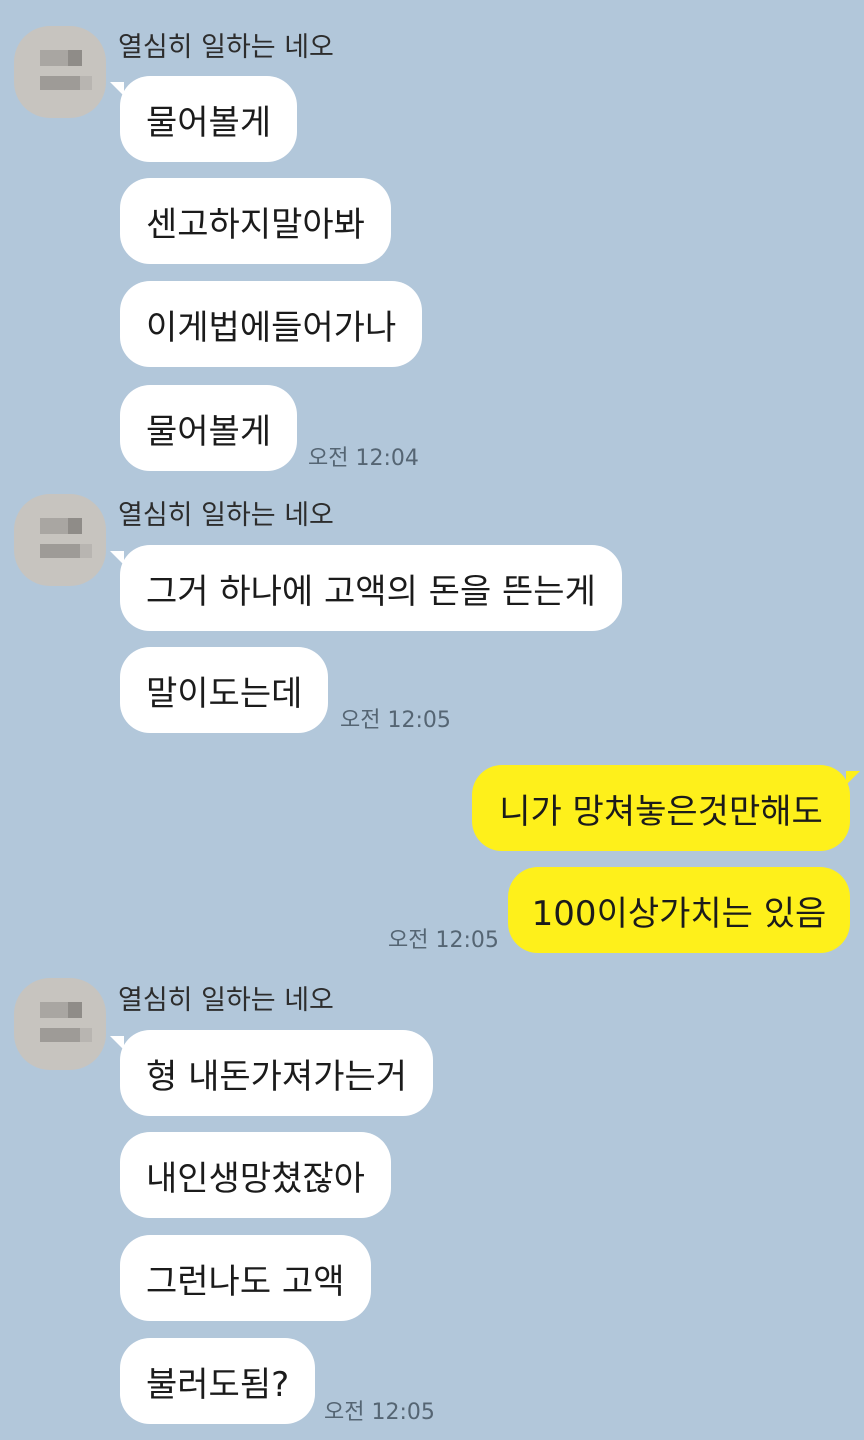  What do you see at coordinates (363, 458) in the screenshot?
I see `timestamp: 오전 12:04` at bounding box center [363, 458].